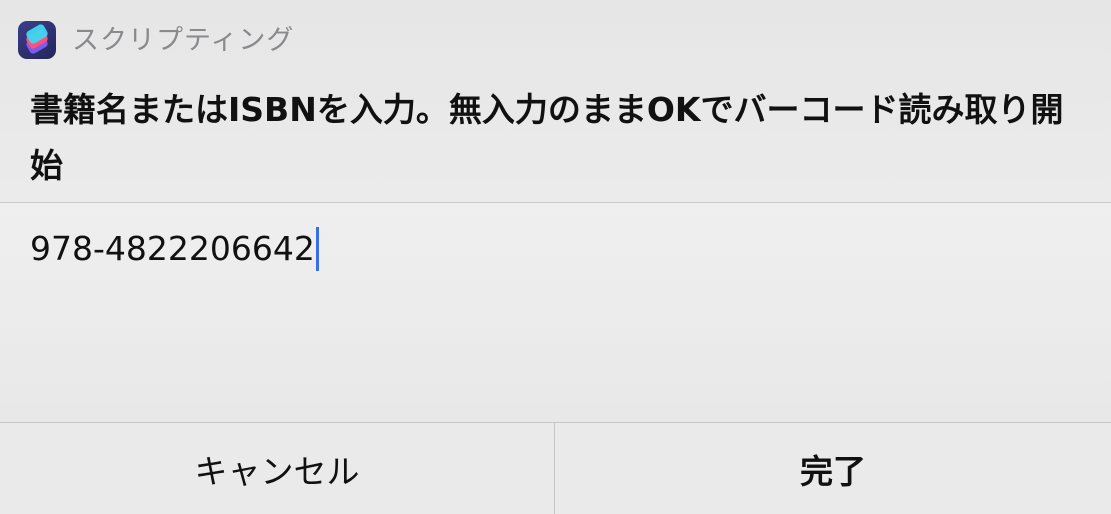 Image resolution: width=1111 pixels, height=514 pixels. Describe the element at coordinates (277, 468) in the screenshot. I see `cancel-button: キャンセル` at that location.